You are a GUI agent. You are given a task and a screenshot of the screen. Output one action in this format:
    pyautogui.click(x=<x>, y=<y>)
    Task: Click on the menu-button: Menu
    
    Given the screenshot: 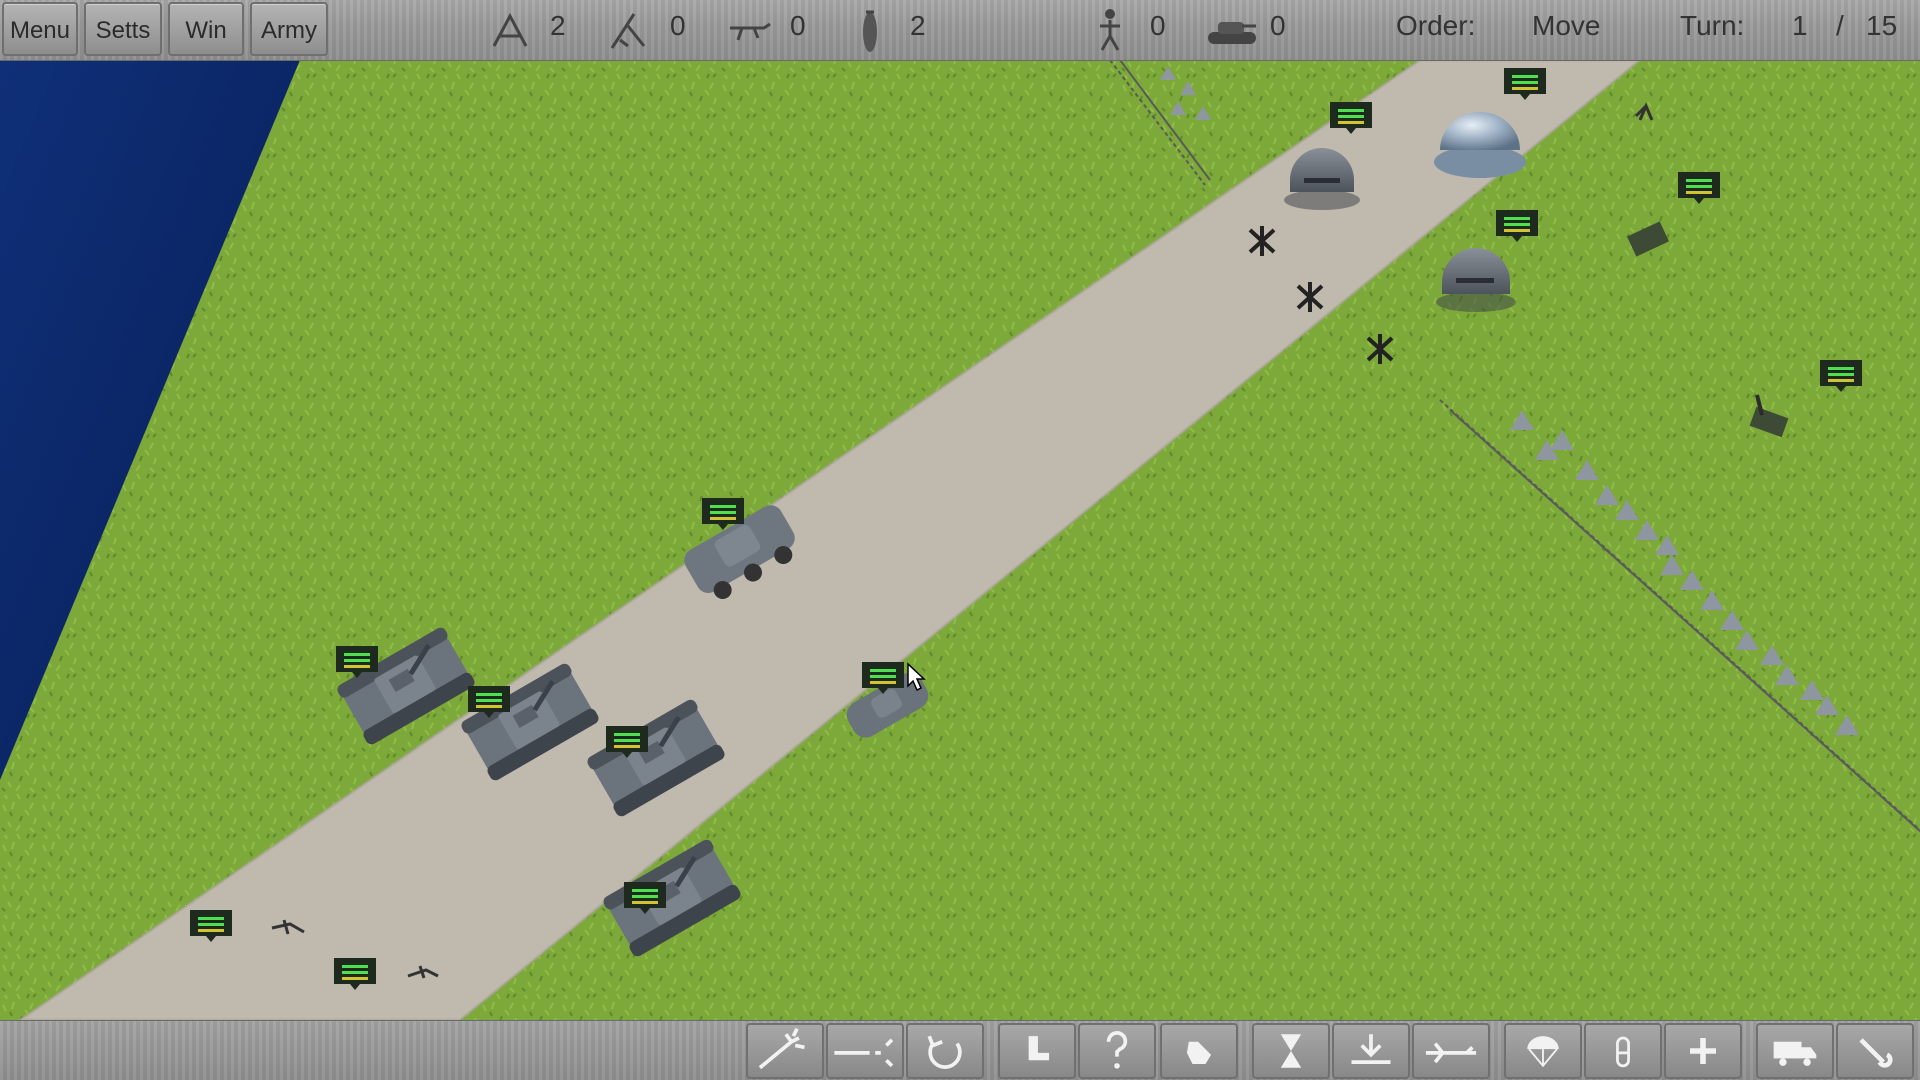 What is the action you would take?
    pyautogui.click(x=40, y=29)
    